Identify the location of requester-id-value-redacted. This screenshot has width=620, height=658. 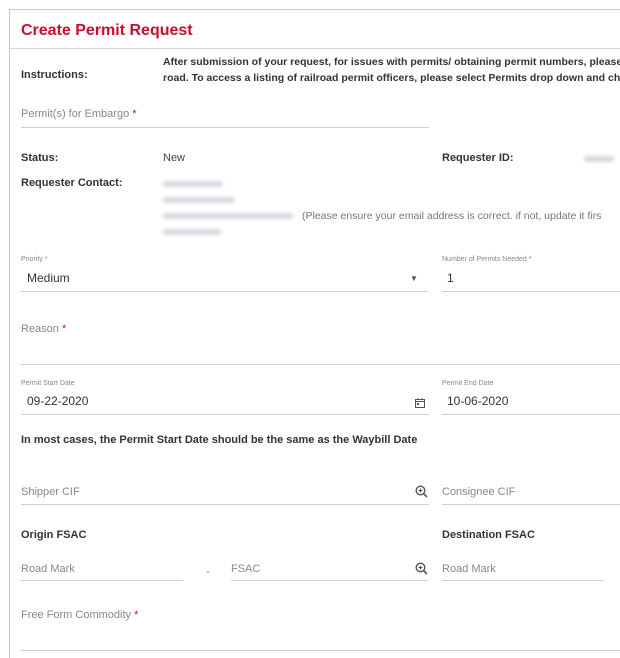
(599, 159).